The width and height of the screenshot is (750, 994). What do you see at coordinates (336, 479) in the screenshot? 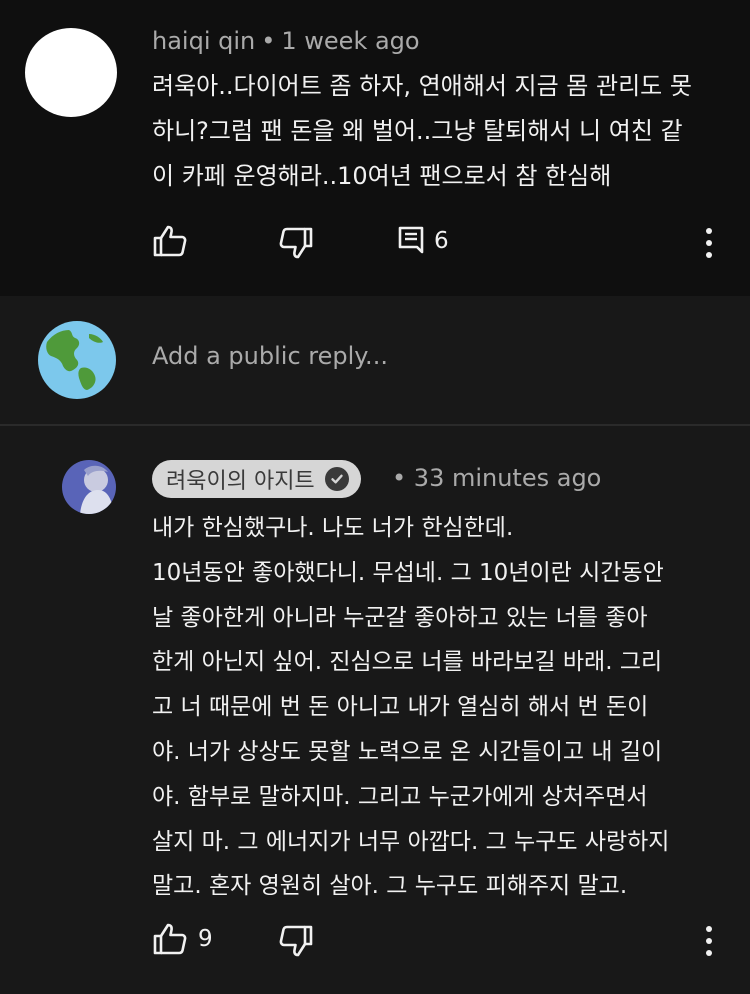
I see `verified-check-icon` at bounding box center [336, 479].